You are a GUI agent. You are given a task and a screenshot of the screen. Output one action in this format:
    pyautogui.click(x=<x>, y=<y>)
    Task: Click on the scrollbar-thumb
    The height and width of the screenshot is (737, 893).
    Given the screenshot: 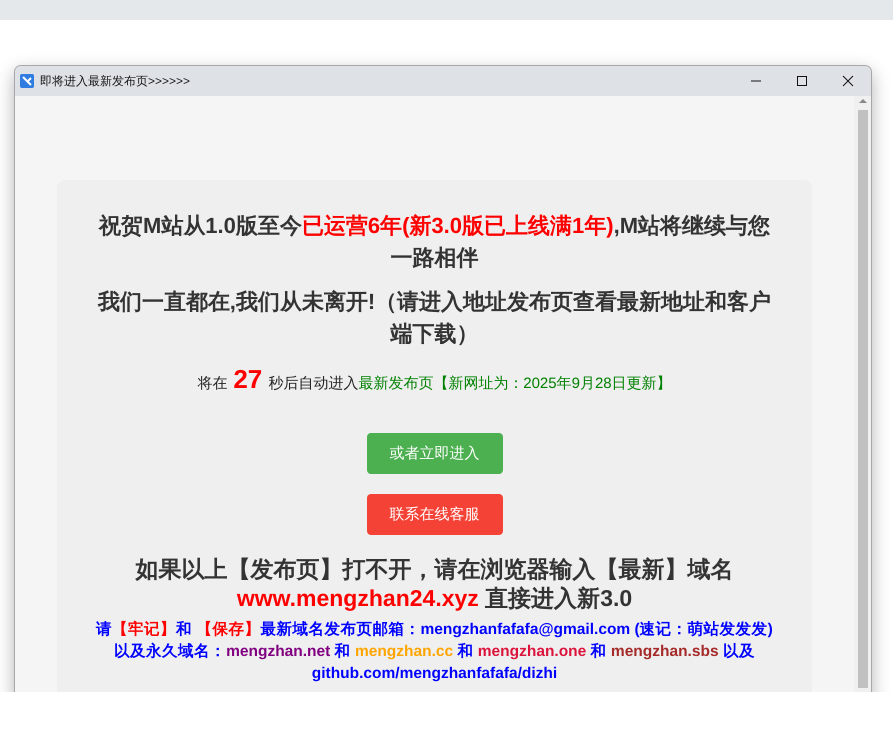 What is the action you would take?
    pyautogui.click(x=863, y=399)
    